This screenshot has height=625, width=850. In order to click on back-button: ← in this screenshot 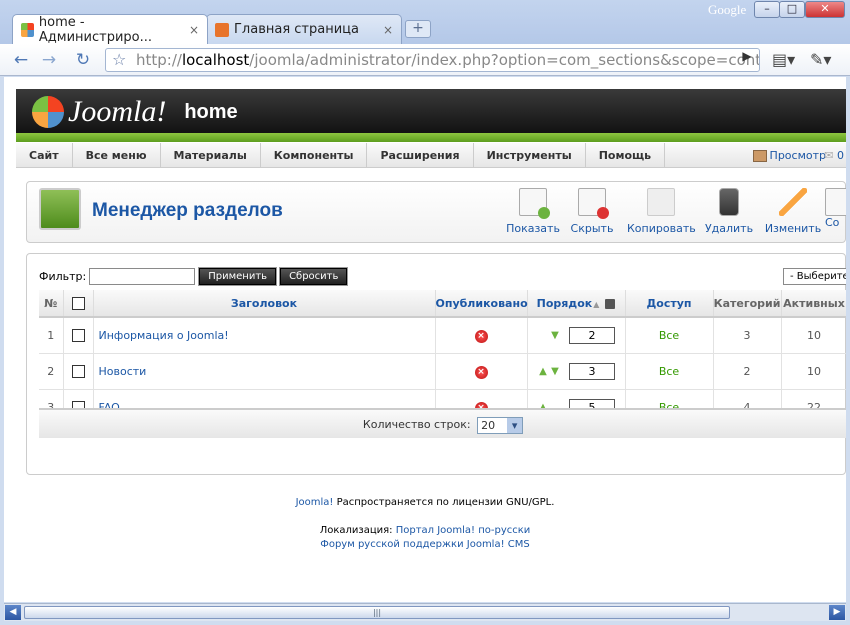, I will do `click(21, 60)`.